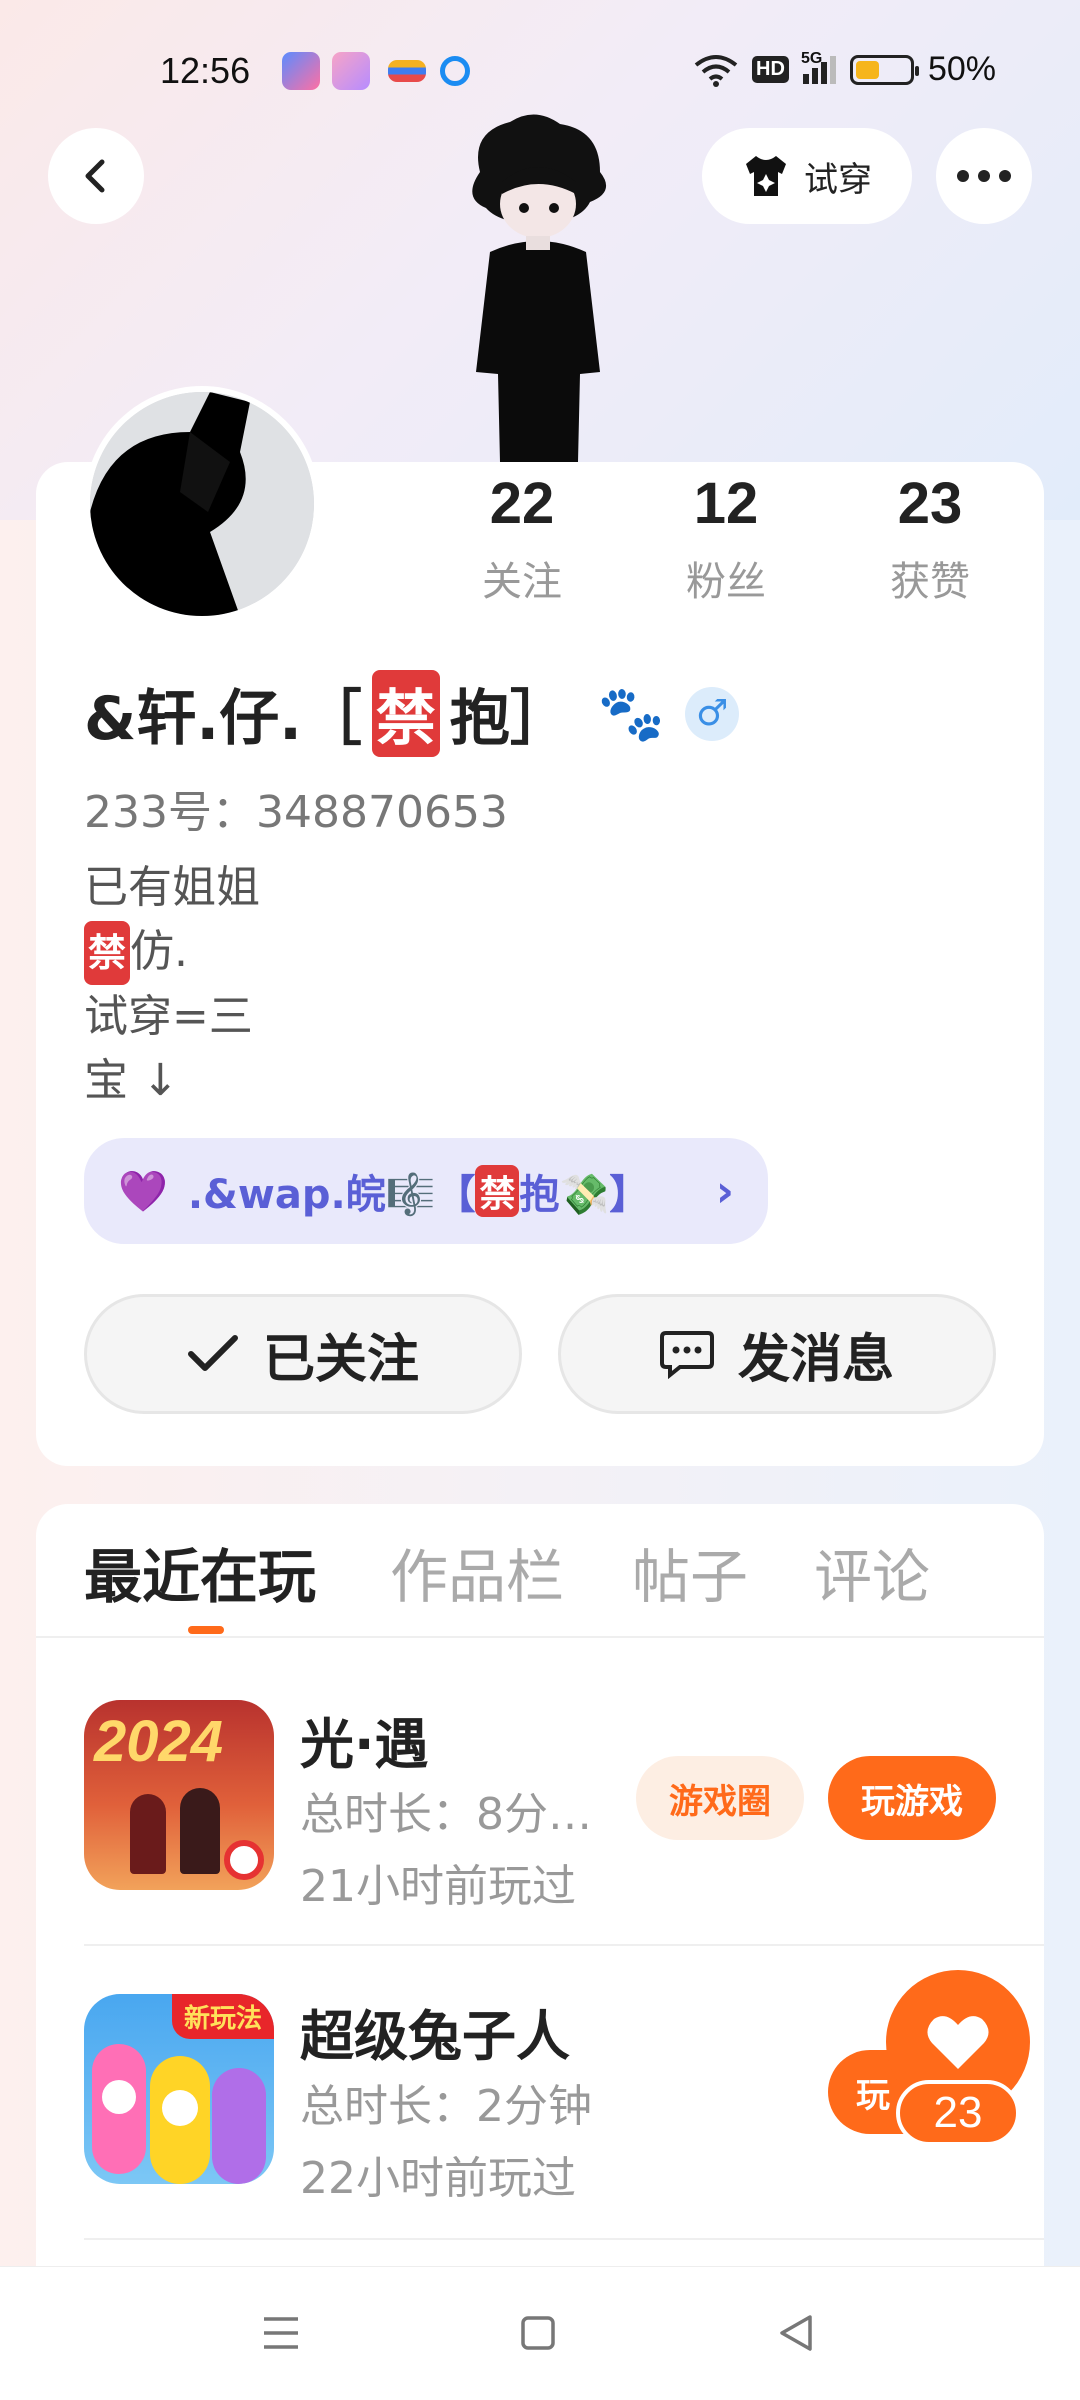 This screenshot has height=2400, width=1080. Describe the element at coordinates (930, 582) in the screenshot. I see `likes-label: 获赞` at that location.